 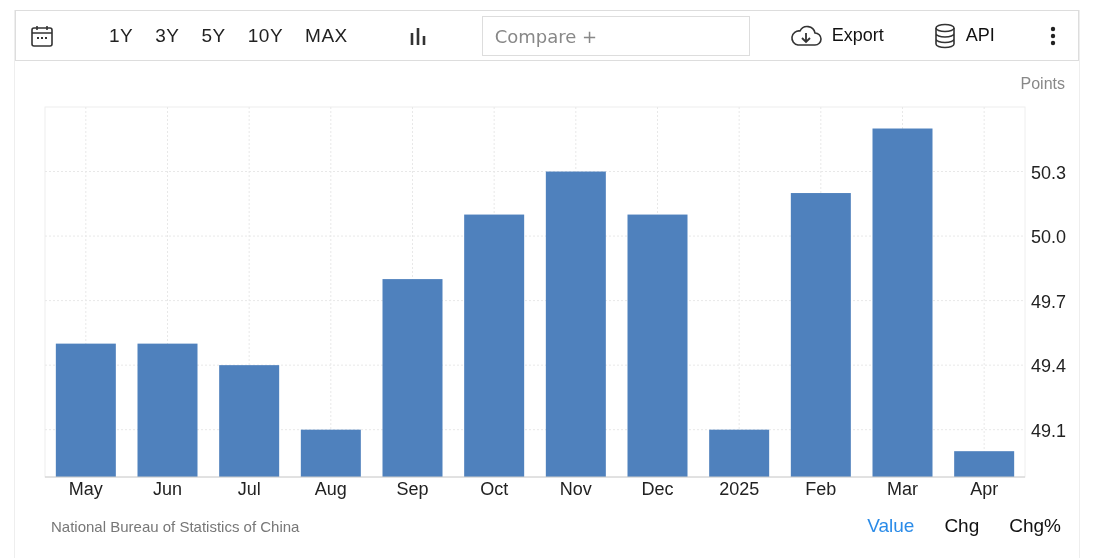 What do you see at coordinates (575, 489) in the screenshot?
I see `x-axis-label: Nov` at bounding box center [575, 489].